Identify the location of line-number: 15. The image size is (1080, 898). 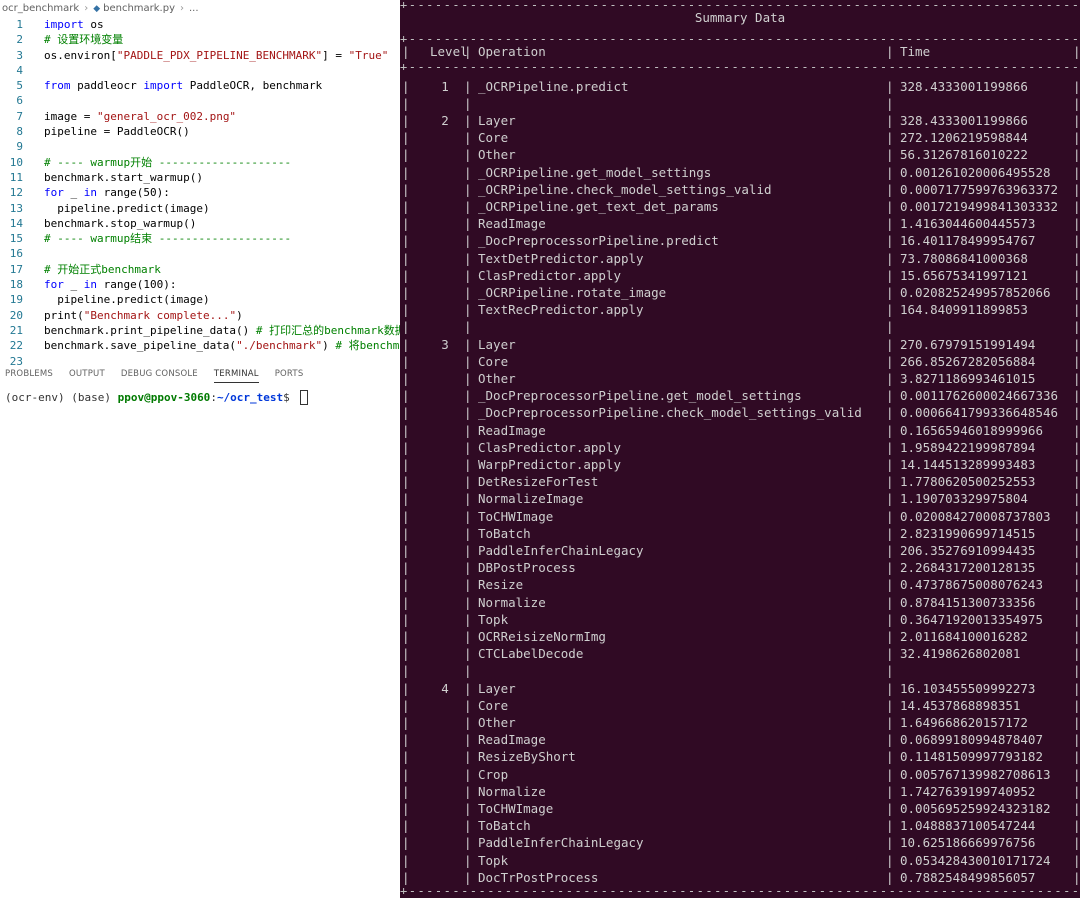
(16, 239).